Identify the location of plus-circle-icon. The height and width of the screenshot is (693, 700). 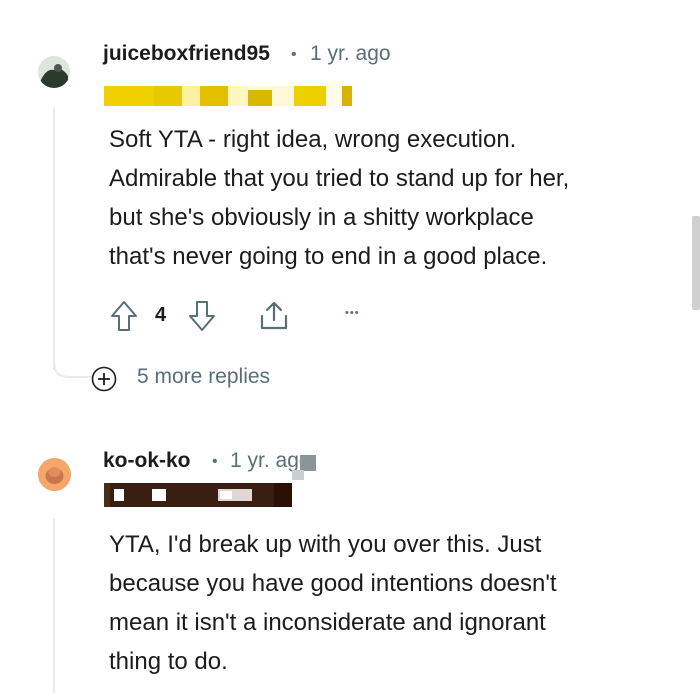
(104, 379).